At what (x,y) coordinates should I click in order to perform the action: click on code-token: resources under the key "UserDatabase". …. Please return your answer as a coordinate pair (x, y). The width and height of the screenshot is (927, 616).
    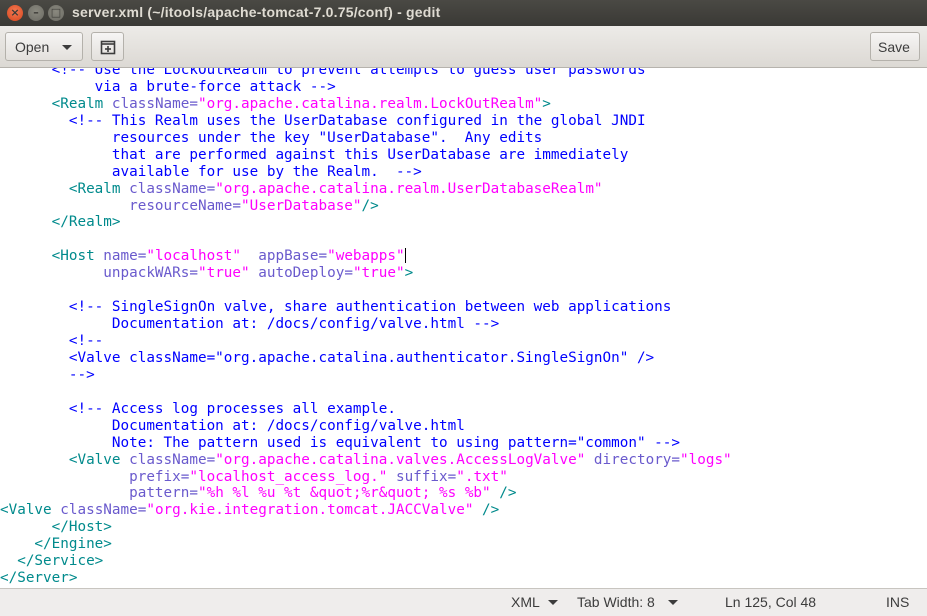
    Looking at the image, I should click on (271, 137).